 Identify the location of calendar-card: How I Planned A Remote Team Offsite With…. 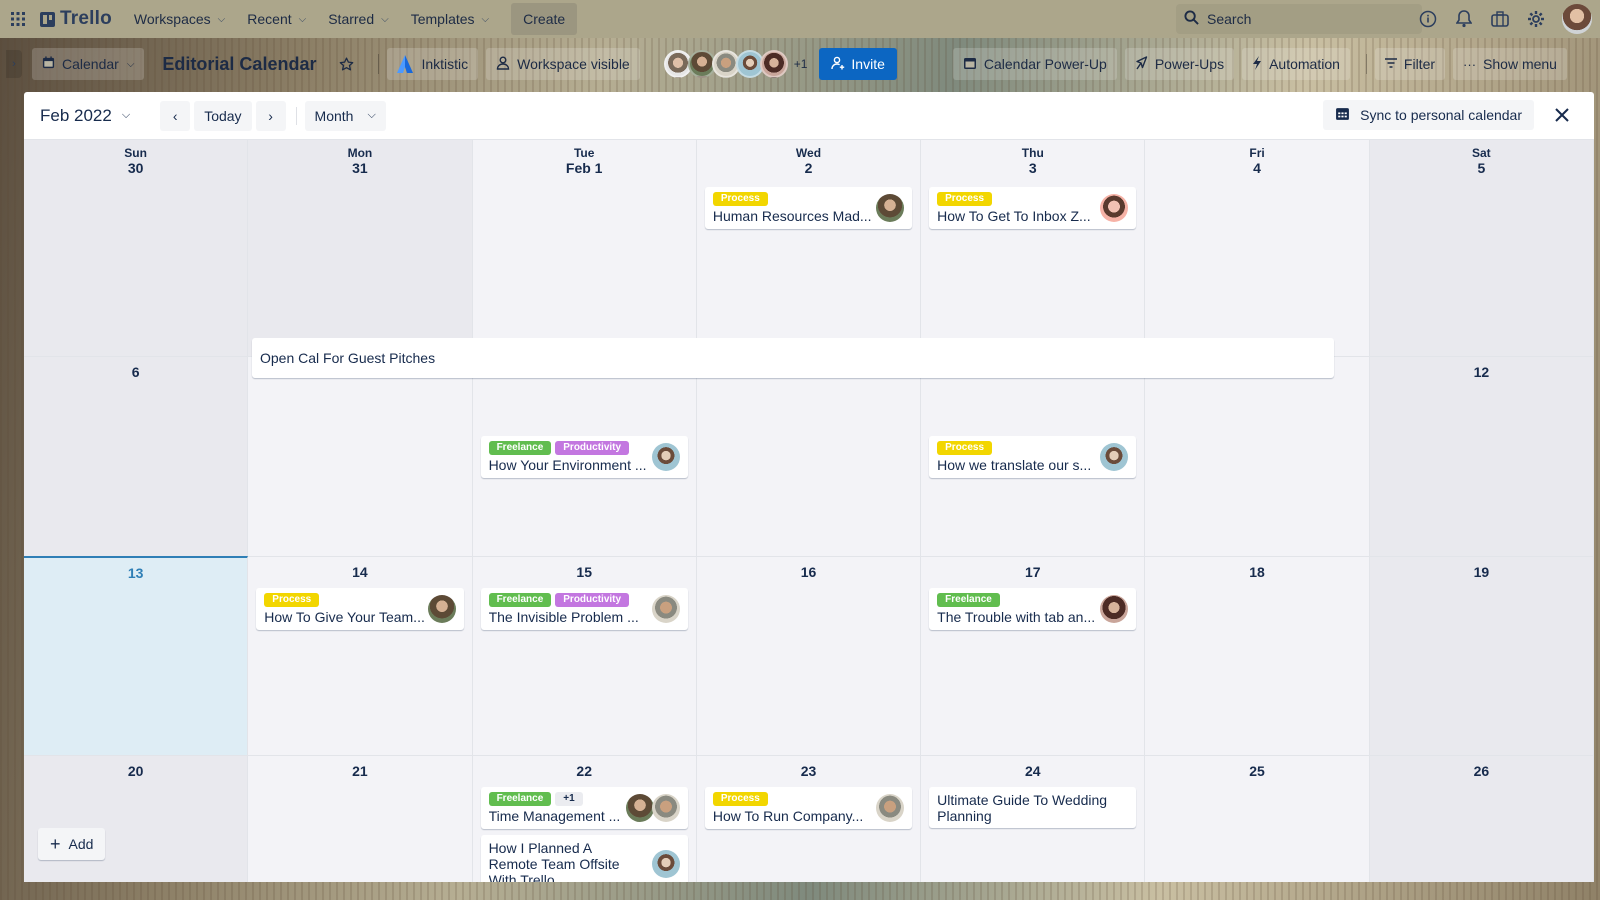
(584, 858).